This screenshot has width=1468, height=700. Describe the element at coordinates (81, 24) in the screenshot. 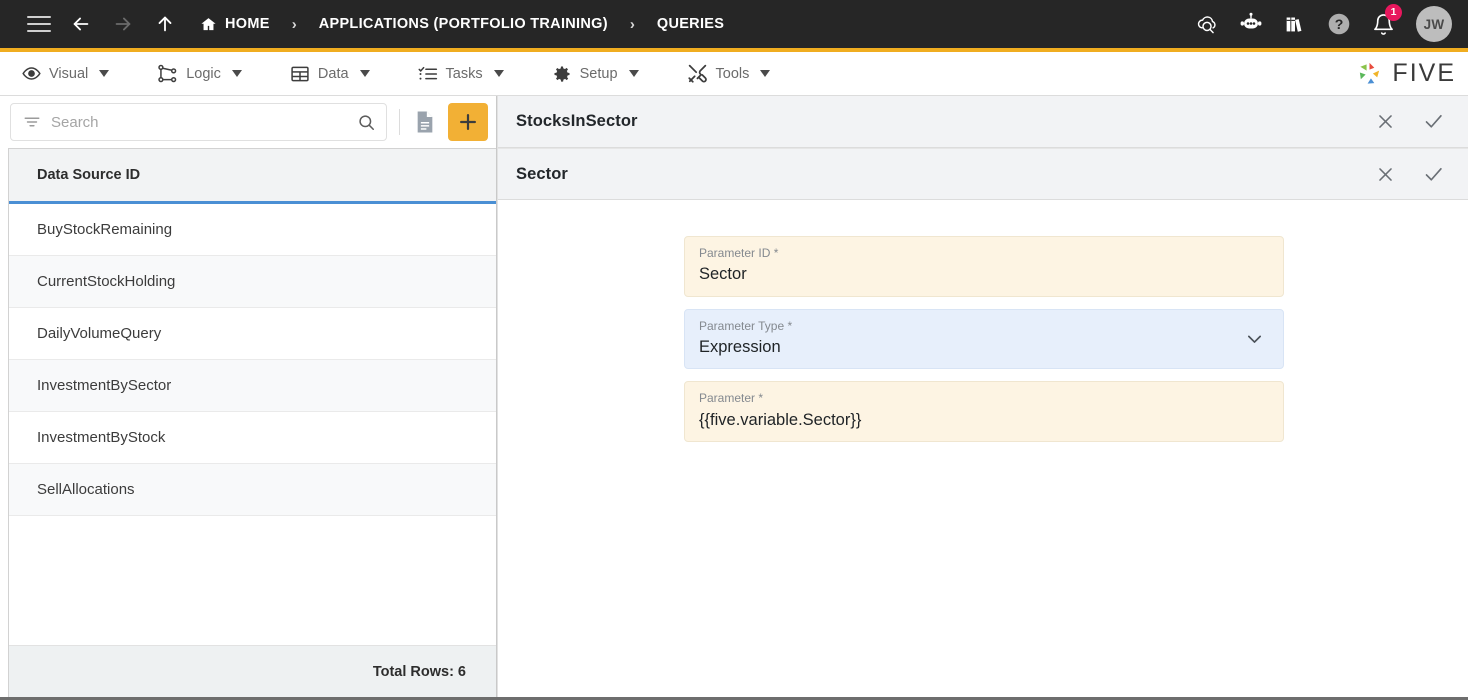

I see `back-arrow-icon` at that location.